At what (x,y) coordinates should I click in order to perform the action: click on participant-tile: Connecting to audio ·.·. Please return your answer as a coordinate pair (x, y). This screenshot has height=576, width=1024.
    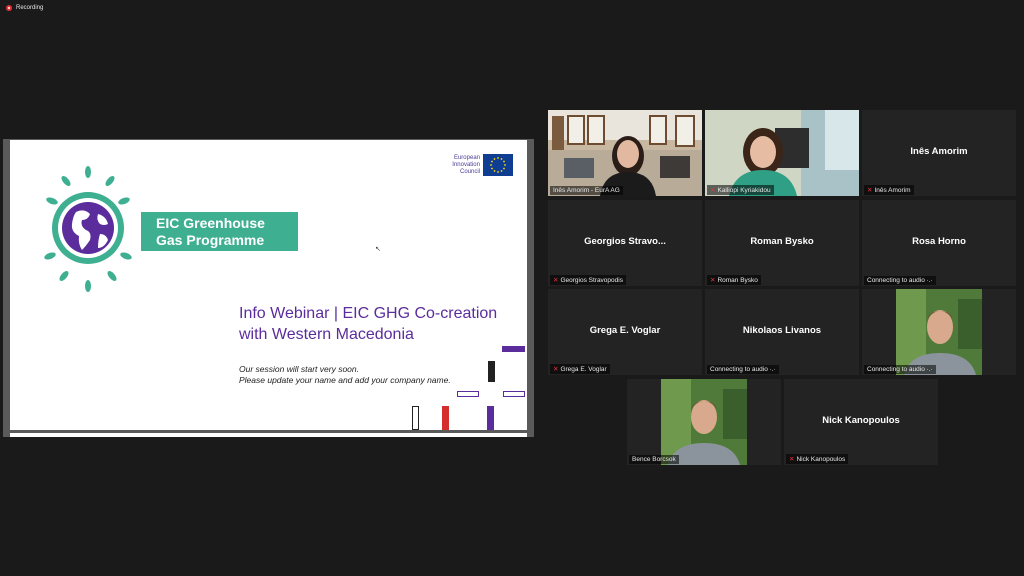
    Looking at the image, I should click on (939, 332).